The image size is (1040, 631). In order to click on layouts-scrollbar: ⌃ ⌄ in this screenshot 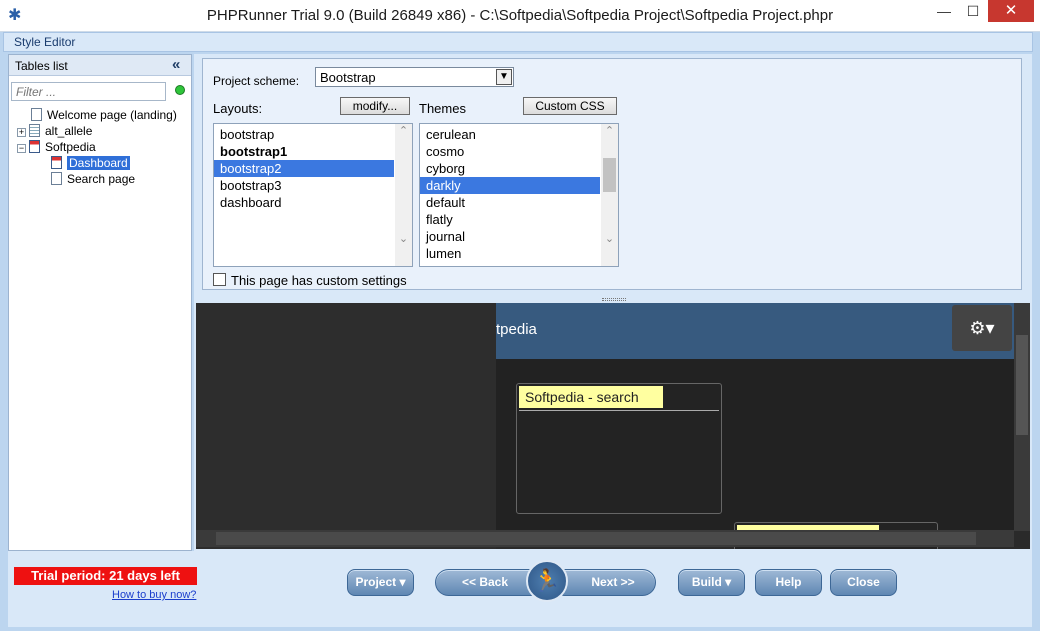, I will do `click(403, 195)`.